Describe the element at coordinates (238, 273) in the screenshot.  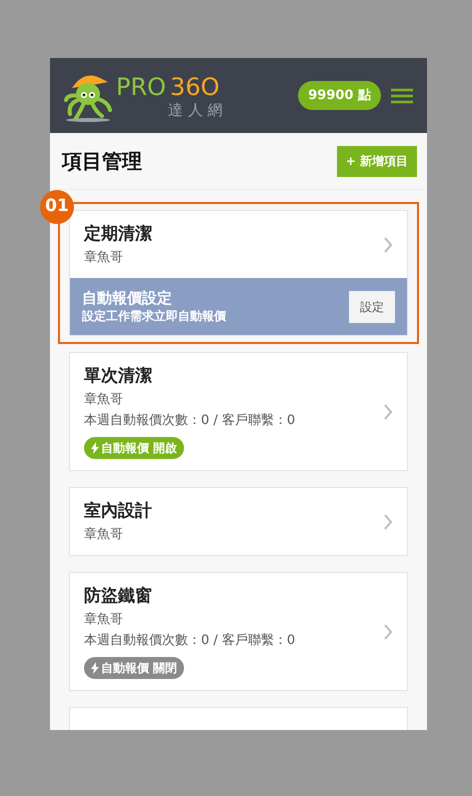
I see `project-card: 定期清潔 章魚哥 自動報價設定 設定工作需求立即自動報價 設定` at that location.